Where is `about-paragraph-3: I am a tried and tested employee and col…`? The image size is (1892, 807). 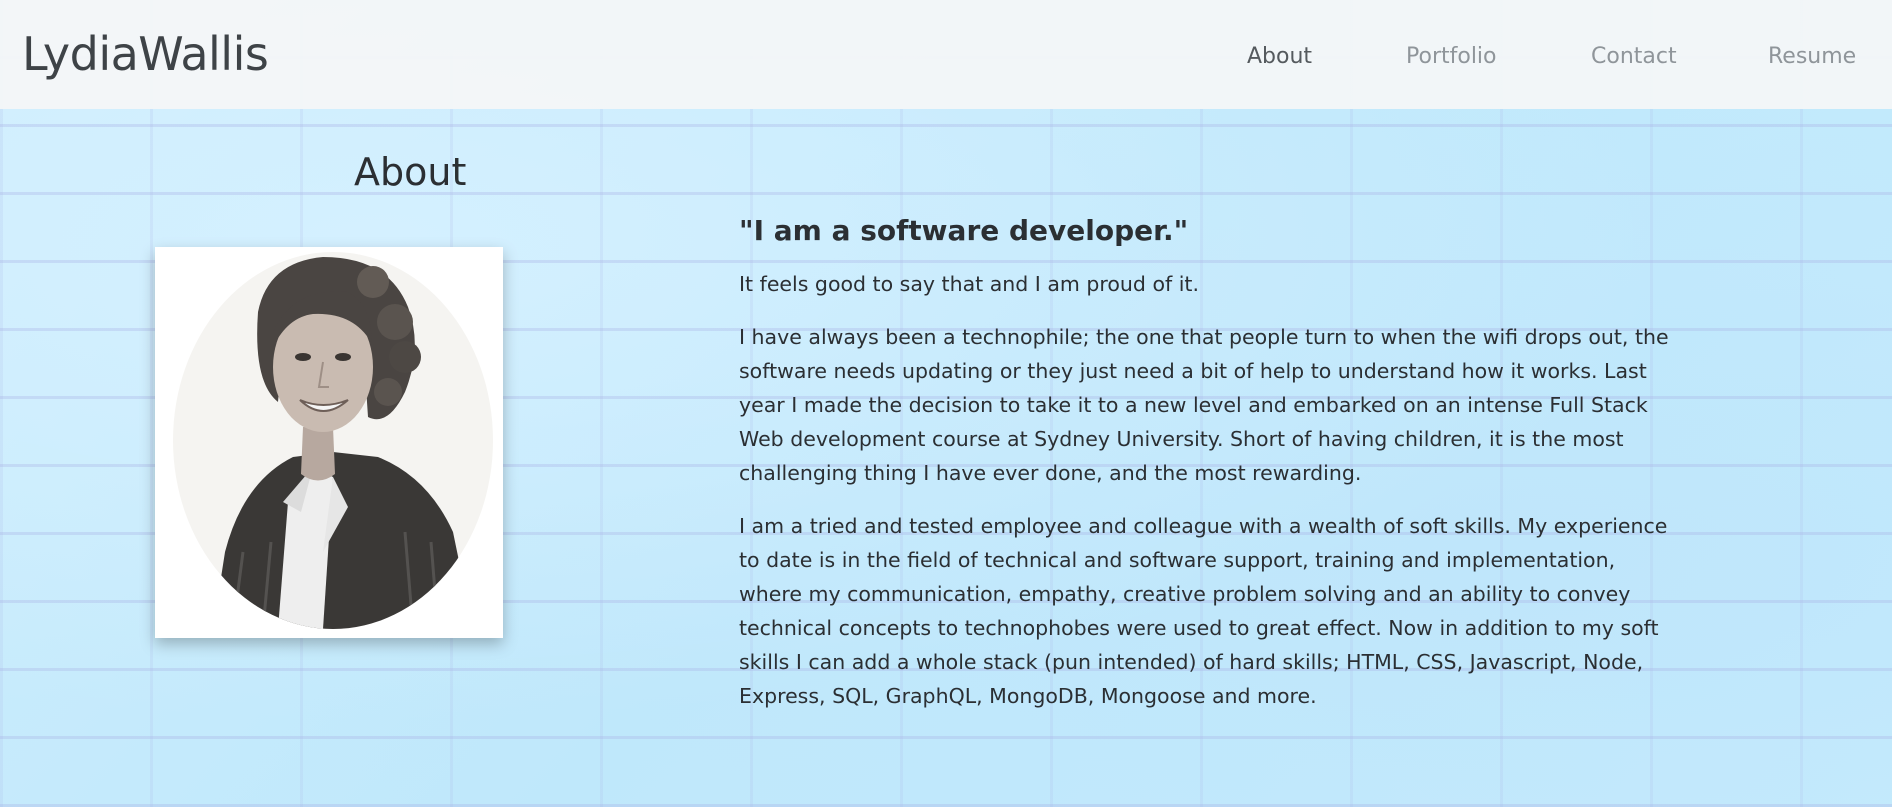 about-paragraph-3: I am a tried and tested employee and col… is located at coordinates (1203, 611).